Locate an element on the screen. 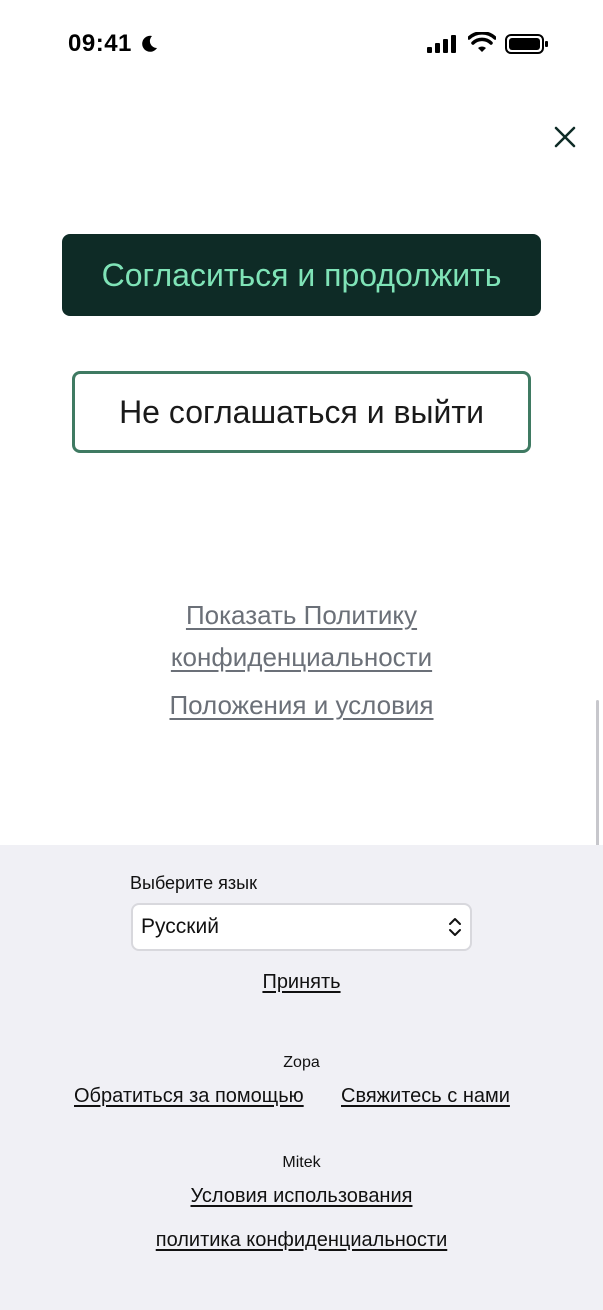  status-time: 09:41 is located at coordinates (100, 43).